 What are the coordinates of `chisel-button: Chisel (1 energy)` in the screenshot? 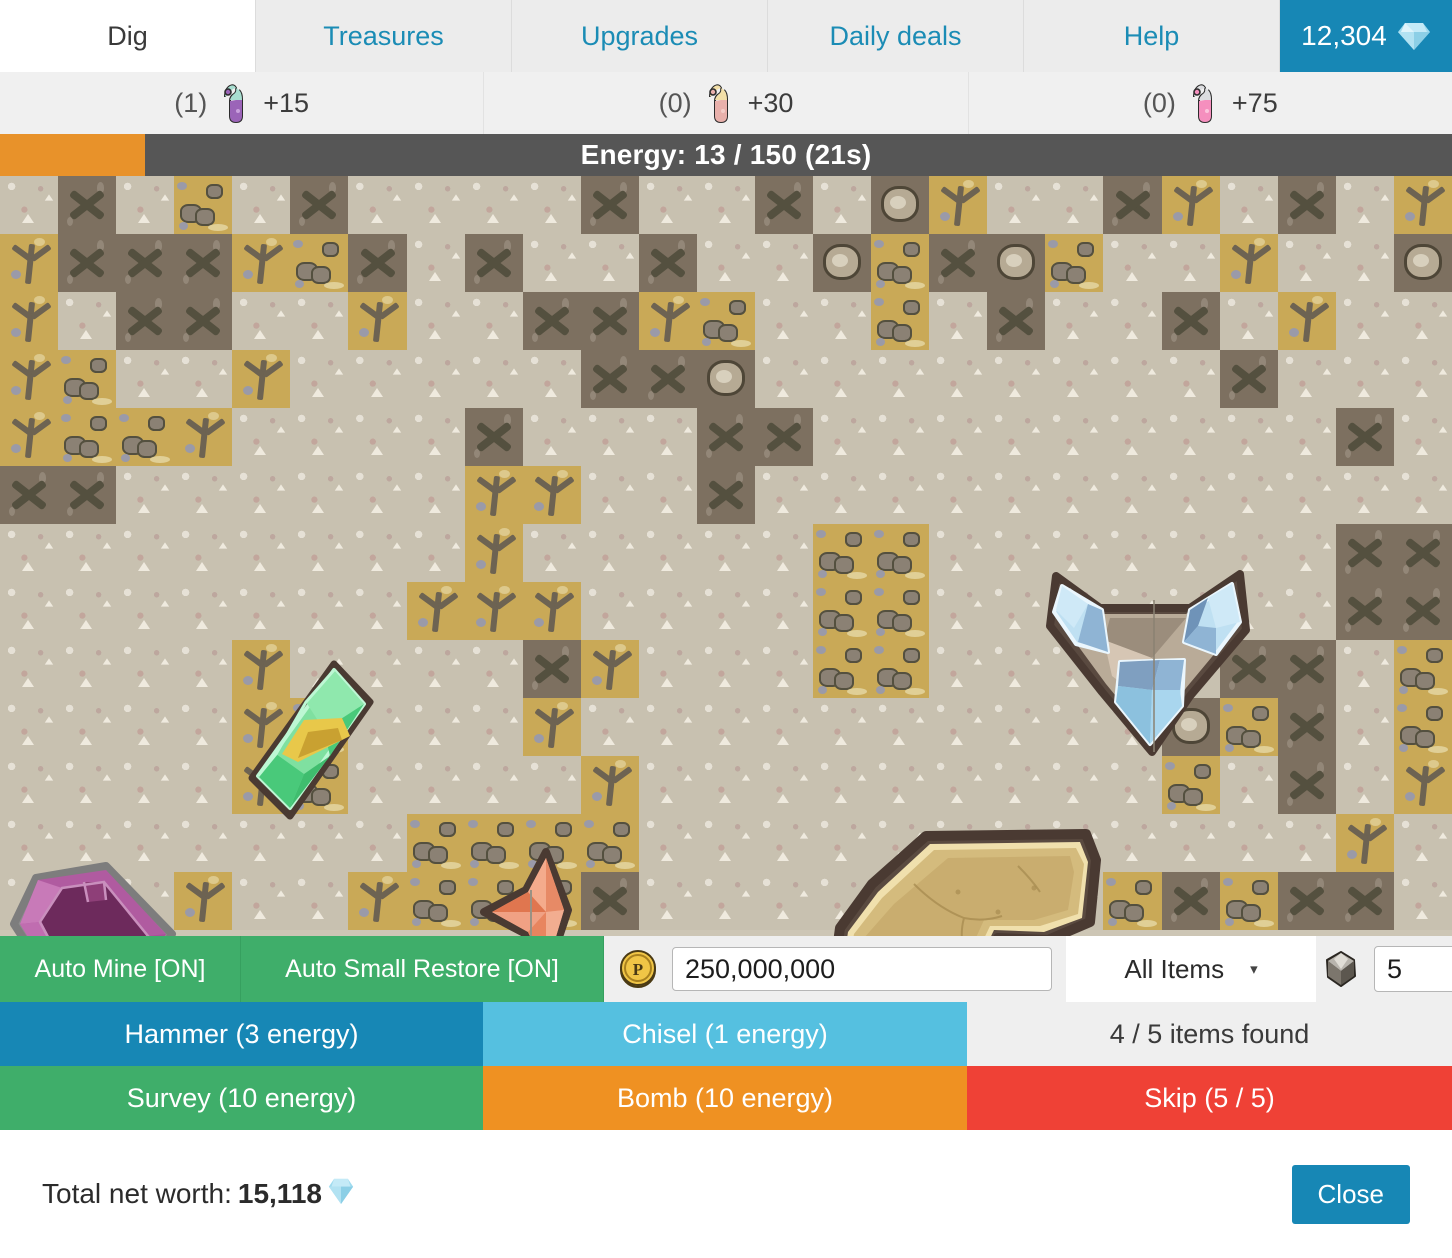 It's located at (725, 1034).